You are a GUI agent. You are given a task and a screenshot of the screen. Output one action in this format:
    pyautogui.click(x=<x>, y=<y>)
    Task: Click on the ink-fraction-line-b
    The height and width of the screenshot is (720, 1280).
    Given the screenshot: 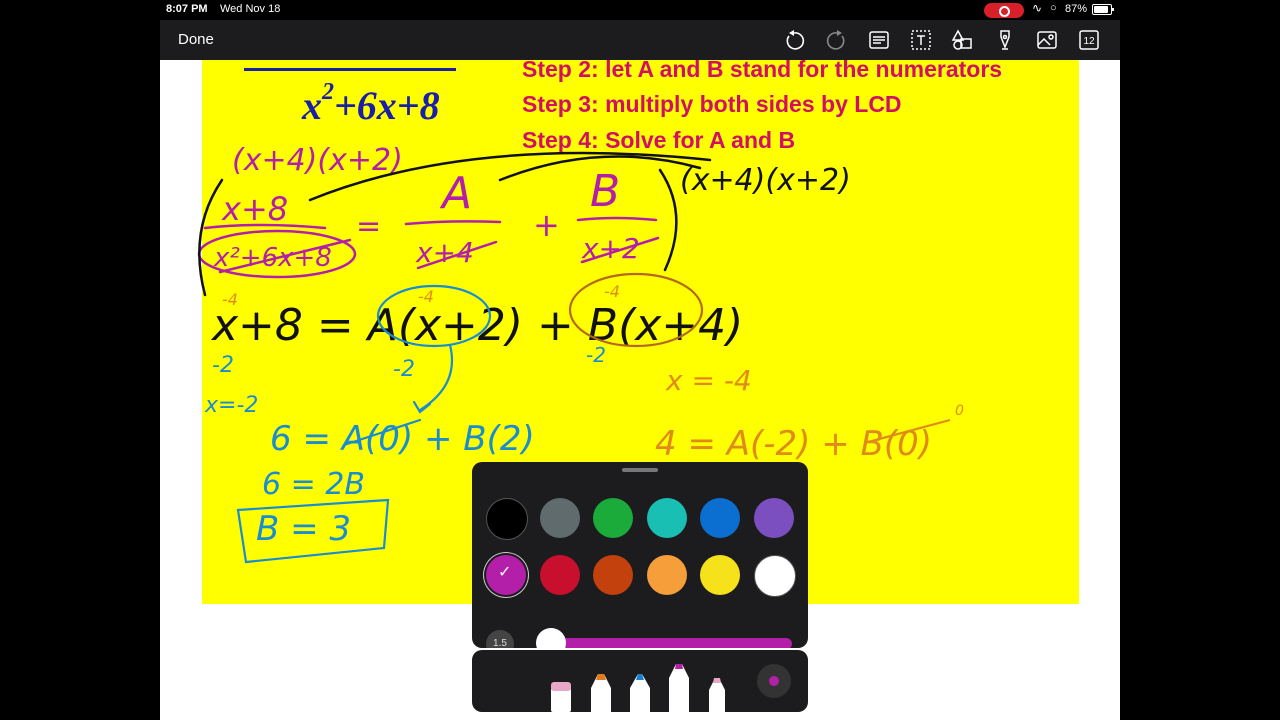 What is the action you would take?
    pyautogui.click(x=617, y=219)
    